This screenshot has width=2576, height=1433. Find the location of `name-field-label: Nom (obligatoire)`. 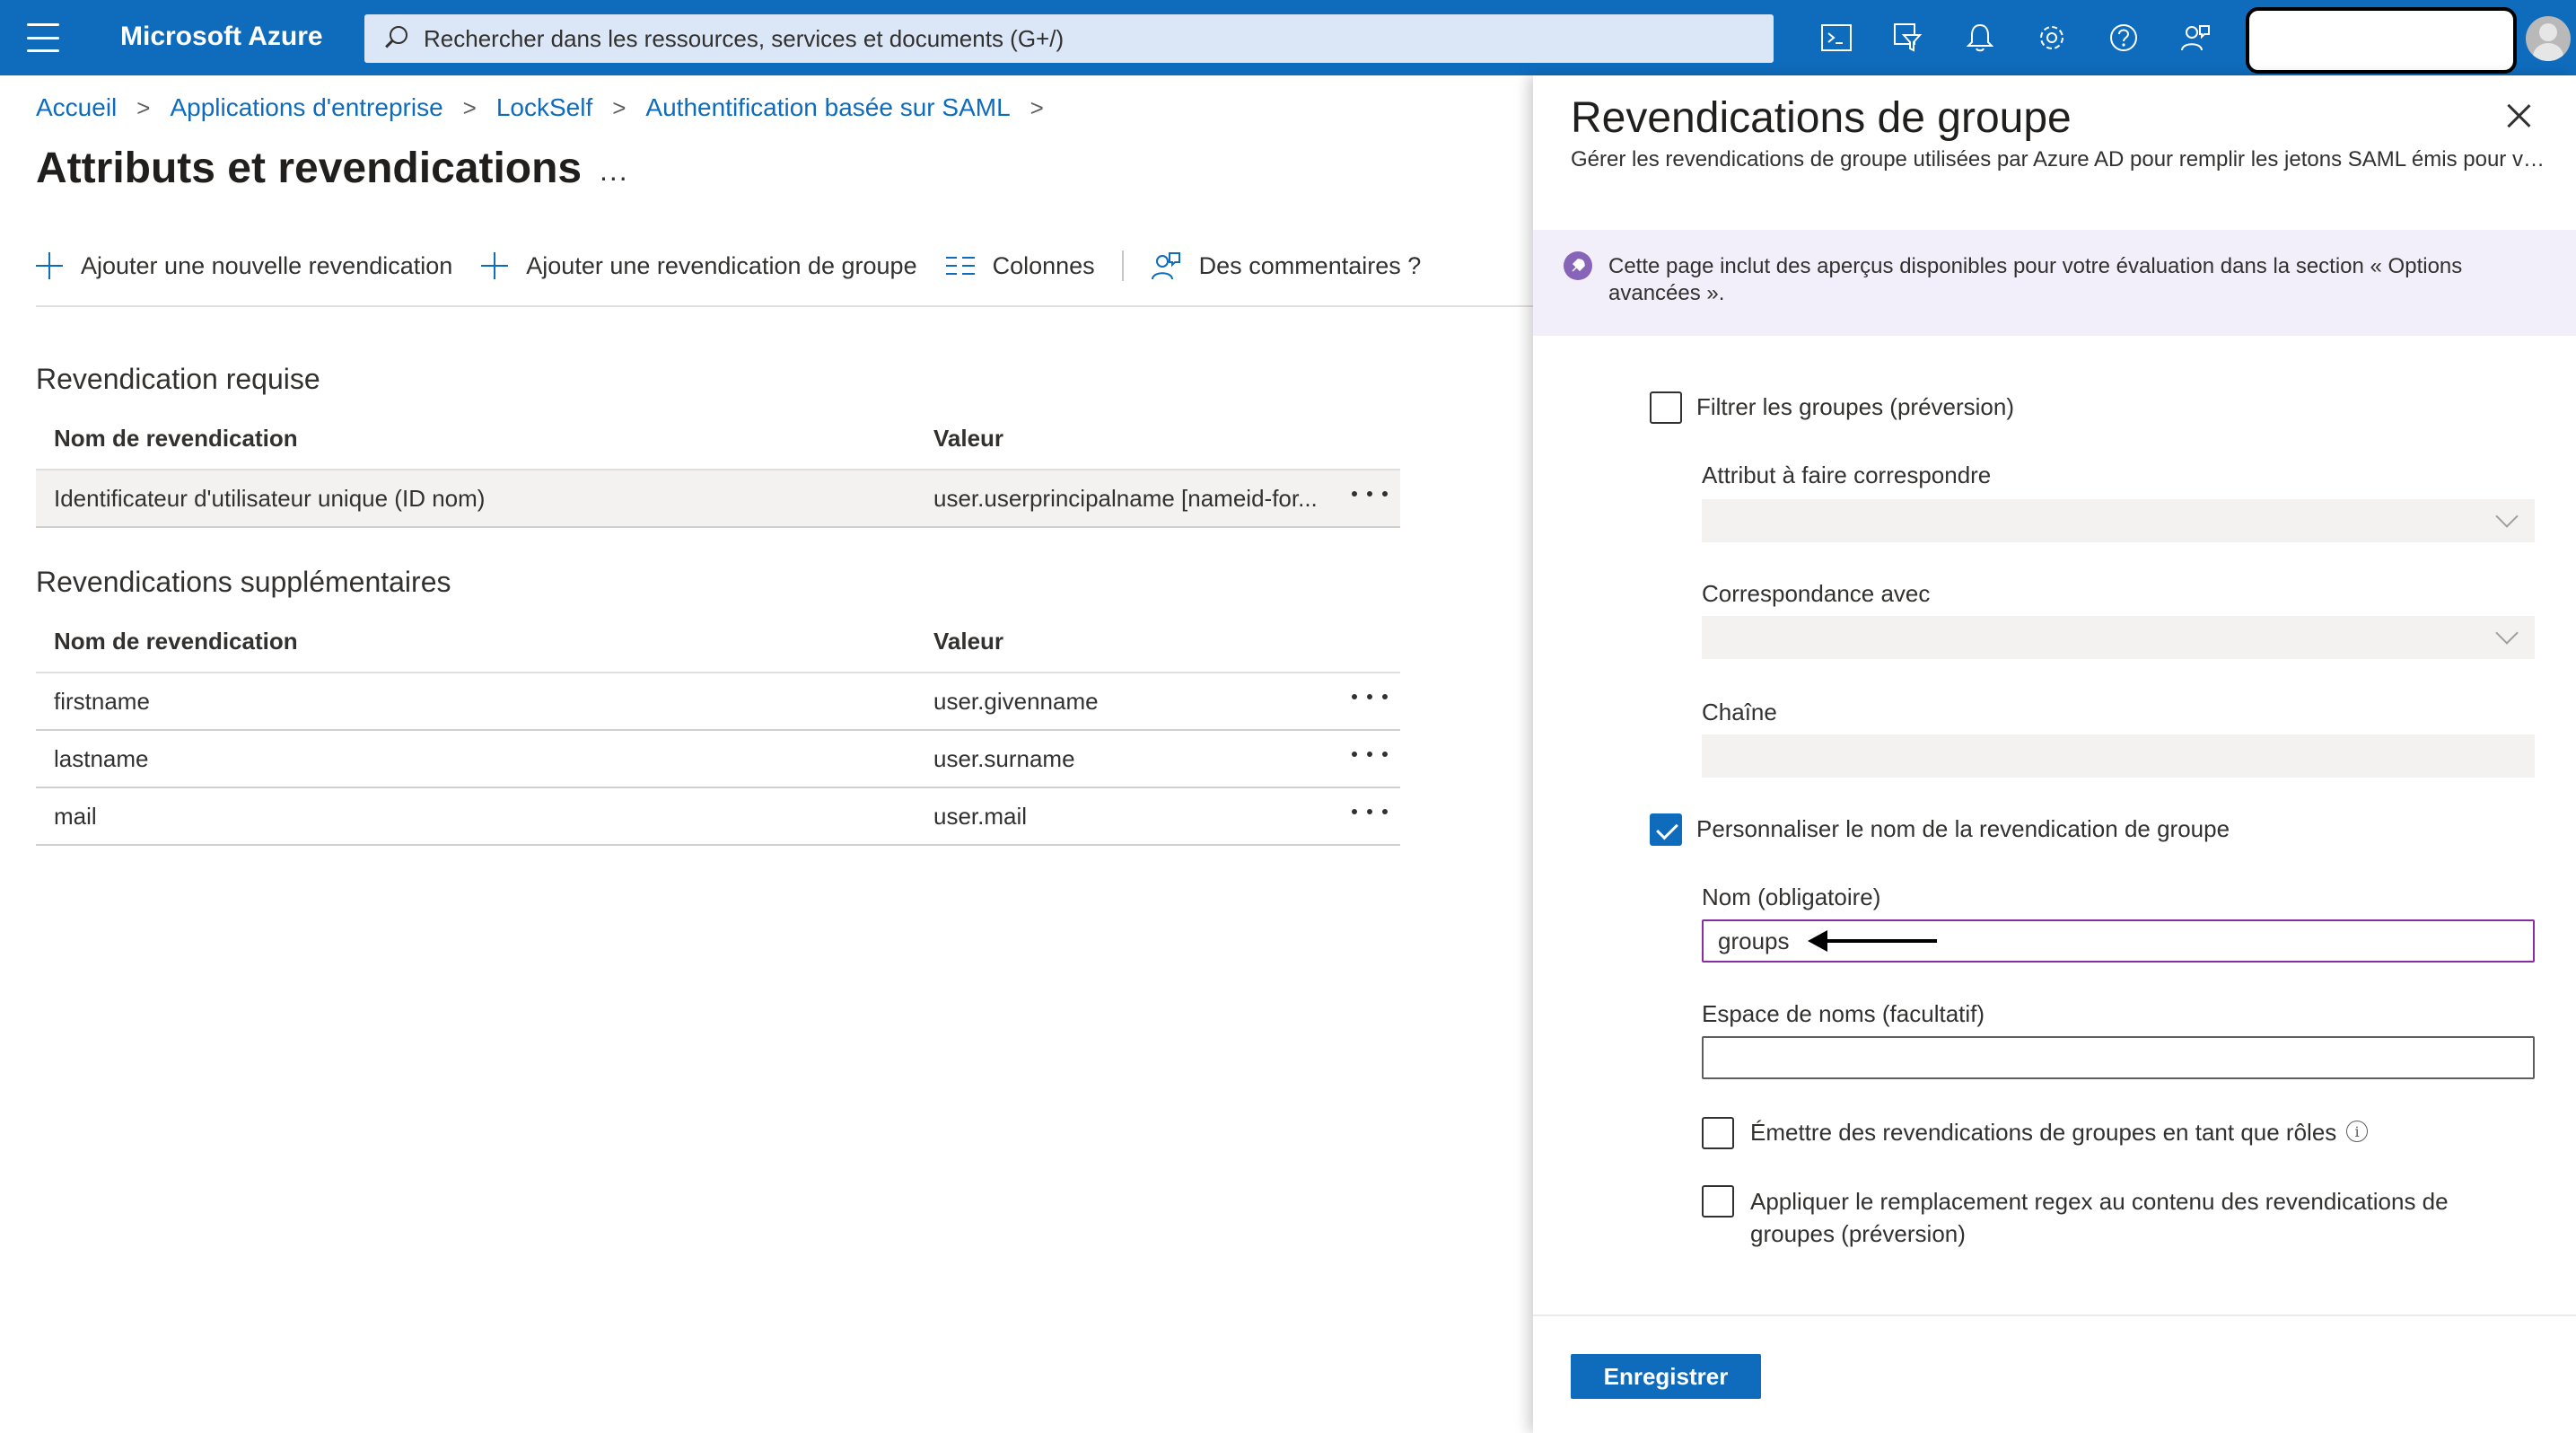

name-field-label: Nom (obligatoire) is located at coordinates (1791, 897).